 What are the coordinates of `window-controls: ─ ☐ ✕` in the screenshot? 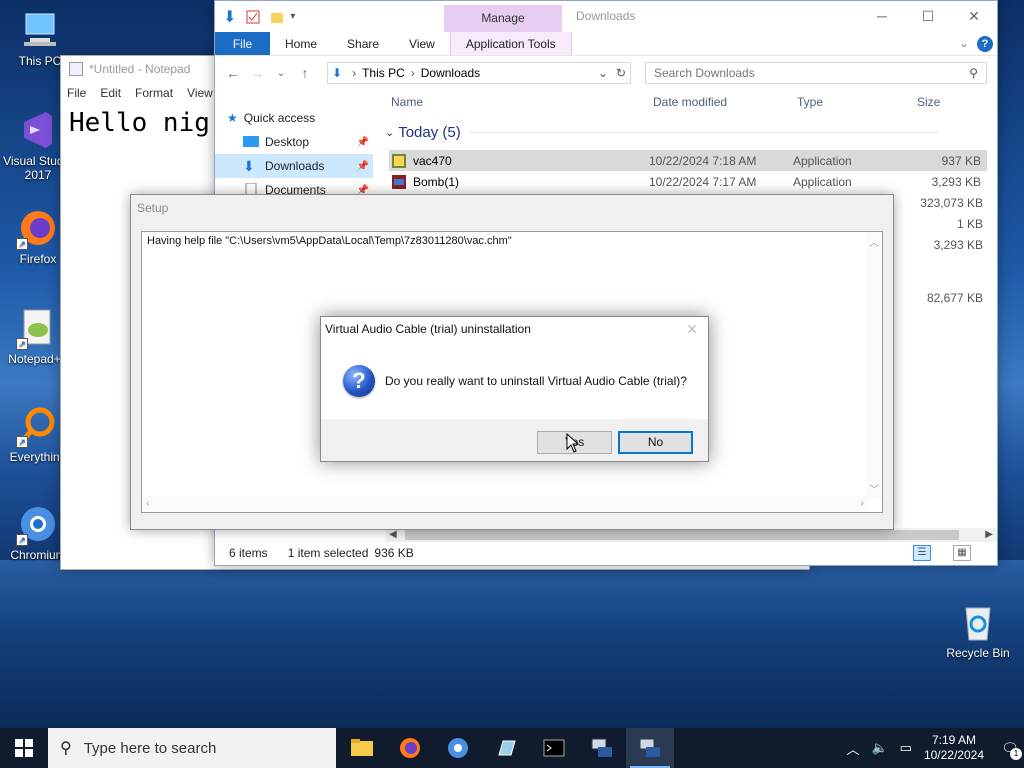 It's located at (928, 16).